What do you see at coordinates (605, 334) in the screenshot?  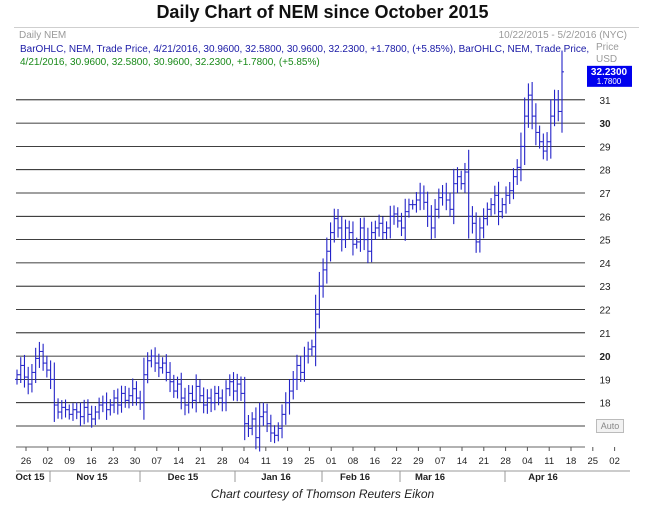 I see `y-tick-label: 21` at bounding box center [605, 334].